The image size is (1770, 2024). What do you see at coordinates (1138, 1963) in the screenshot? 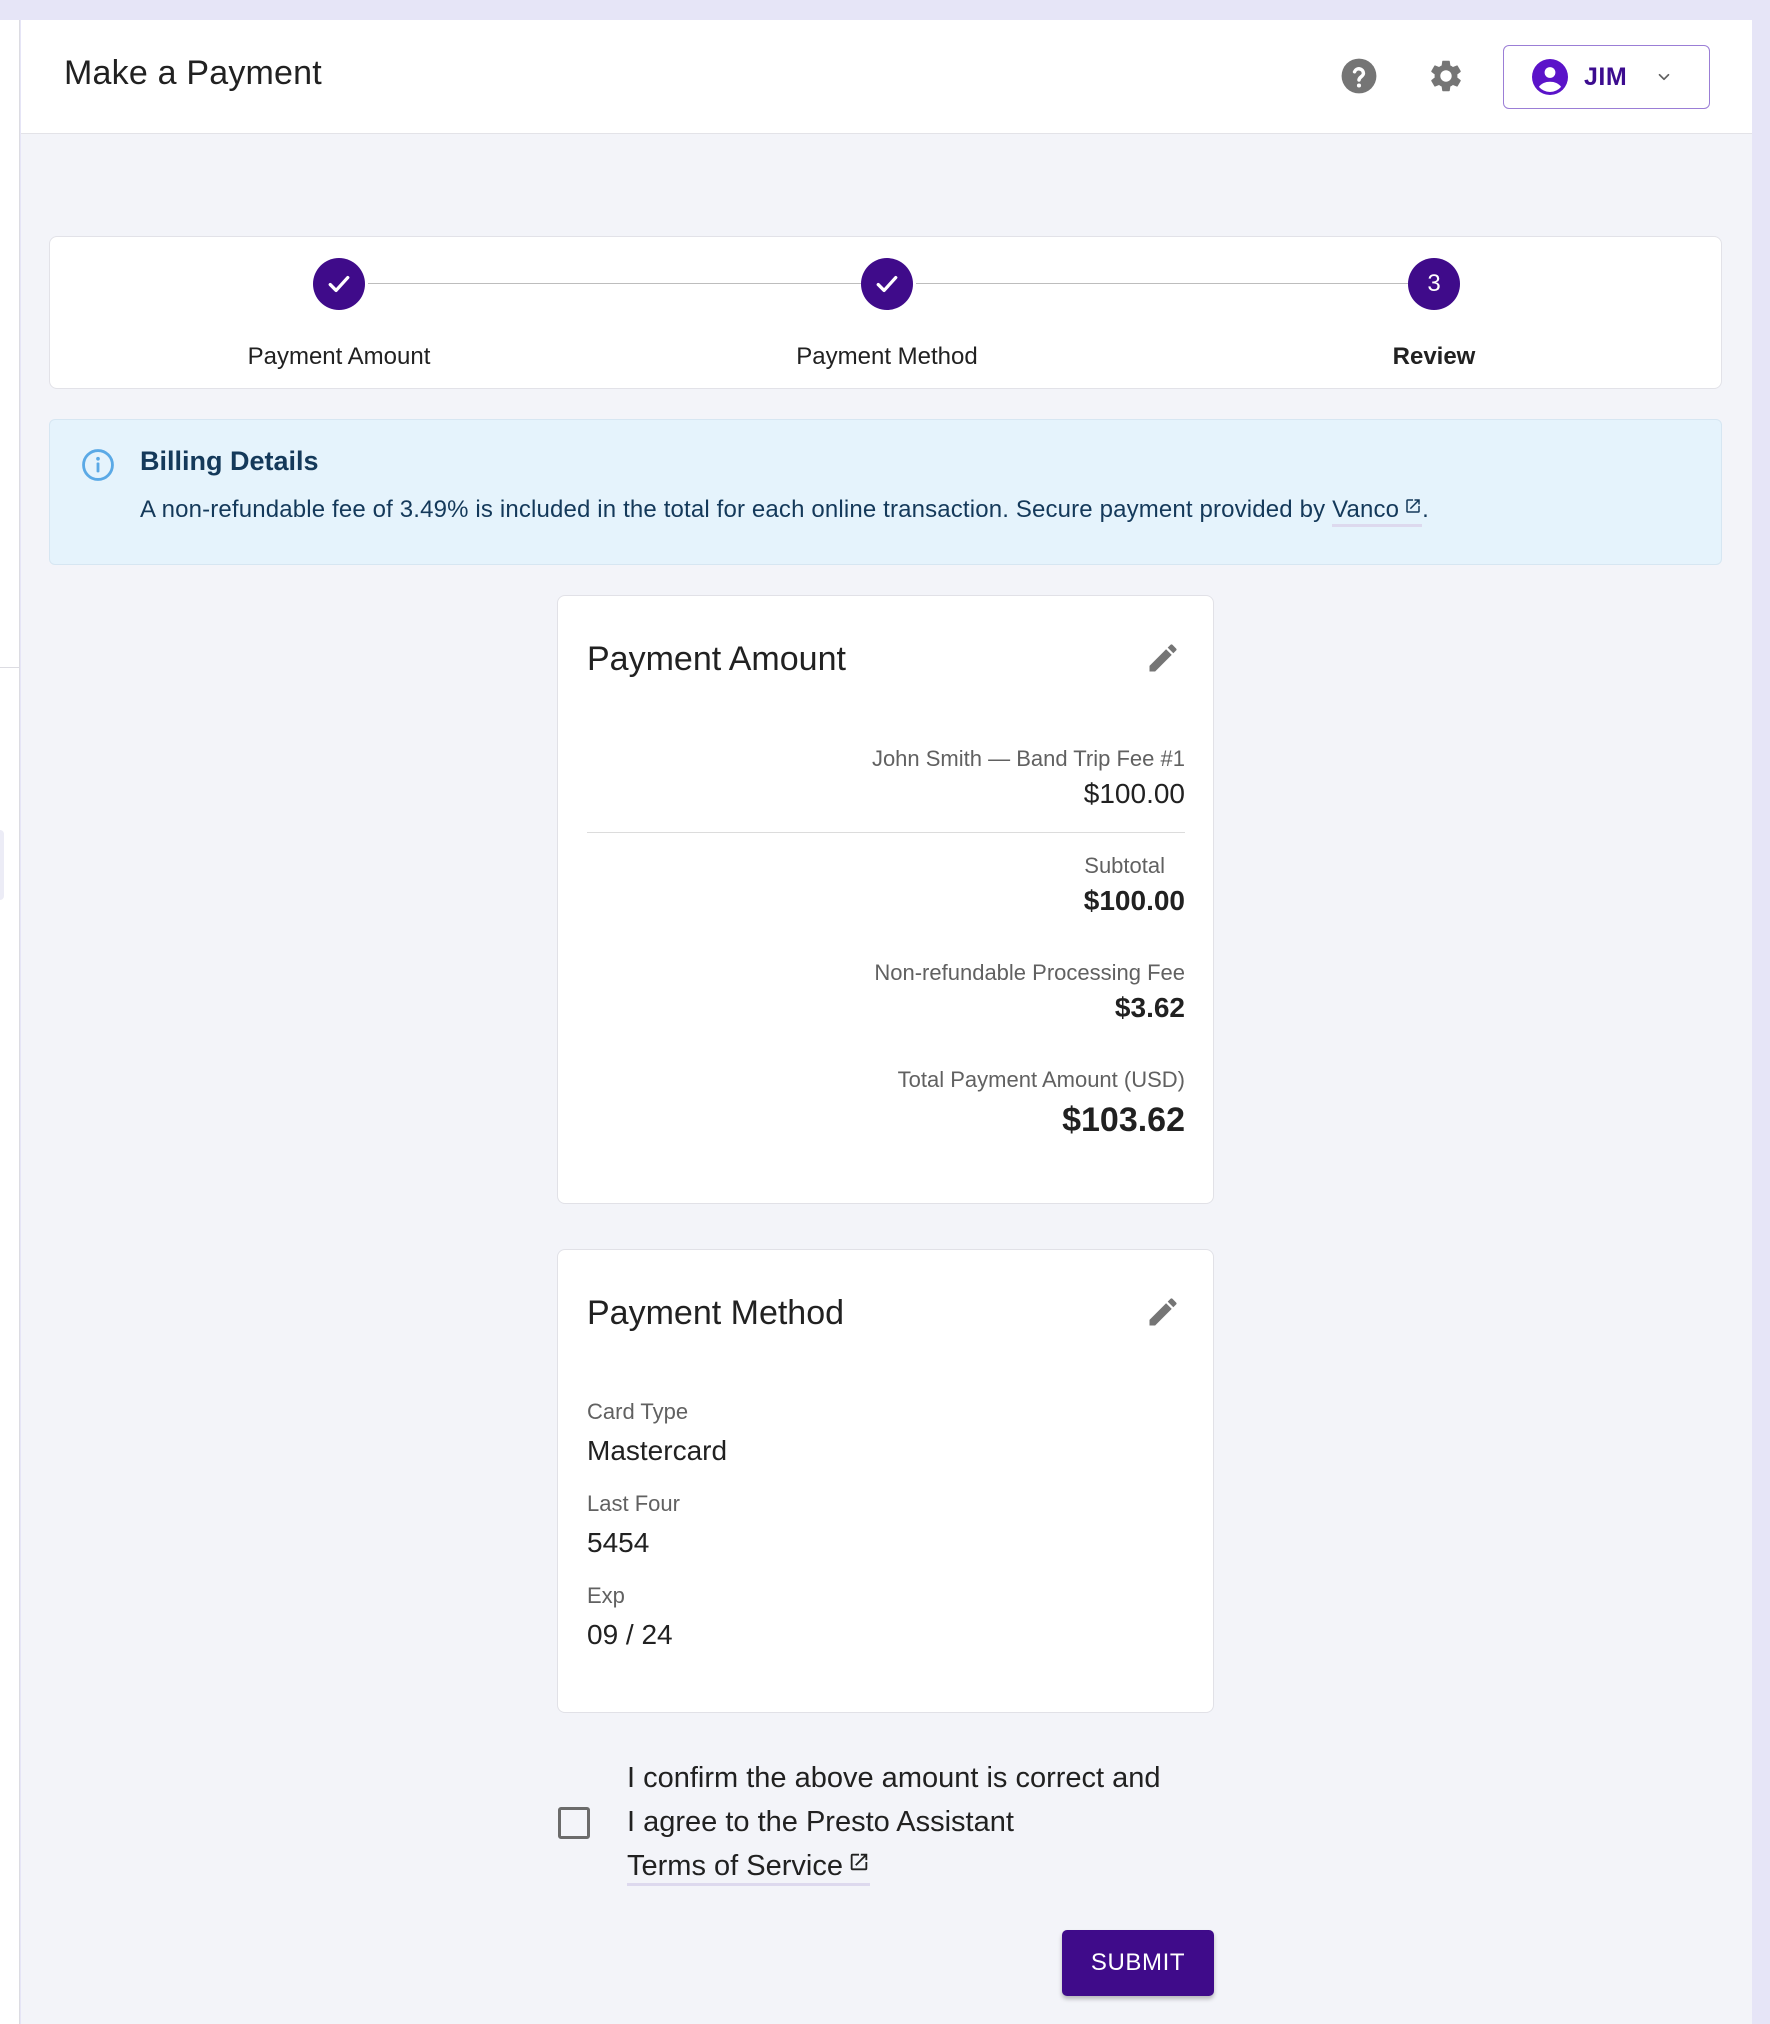
I see `submit-button: SUBMIT` at bounding box center [1138, 1963].